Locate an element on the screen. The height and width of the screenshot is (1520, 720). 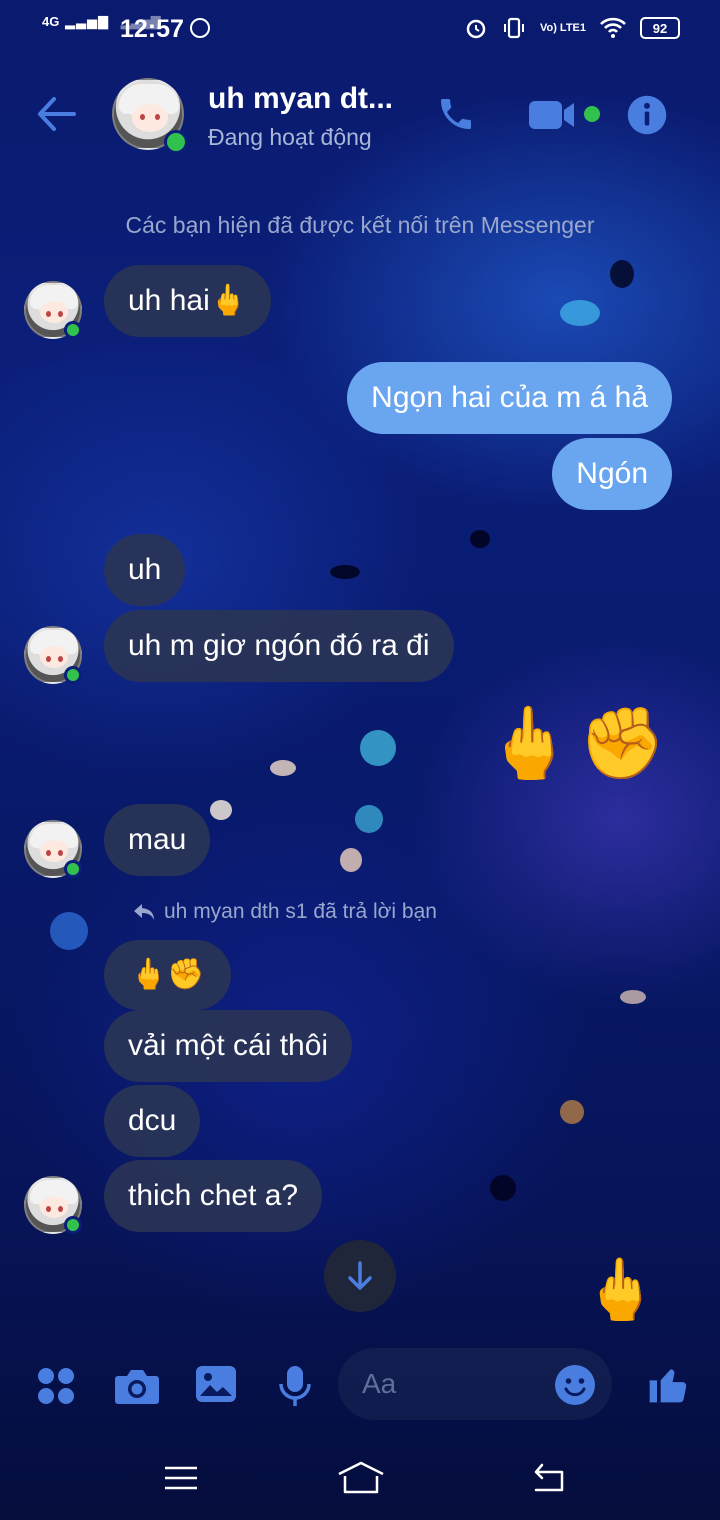
home-icon is located at coordinates (361, 1478).